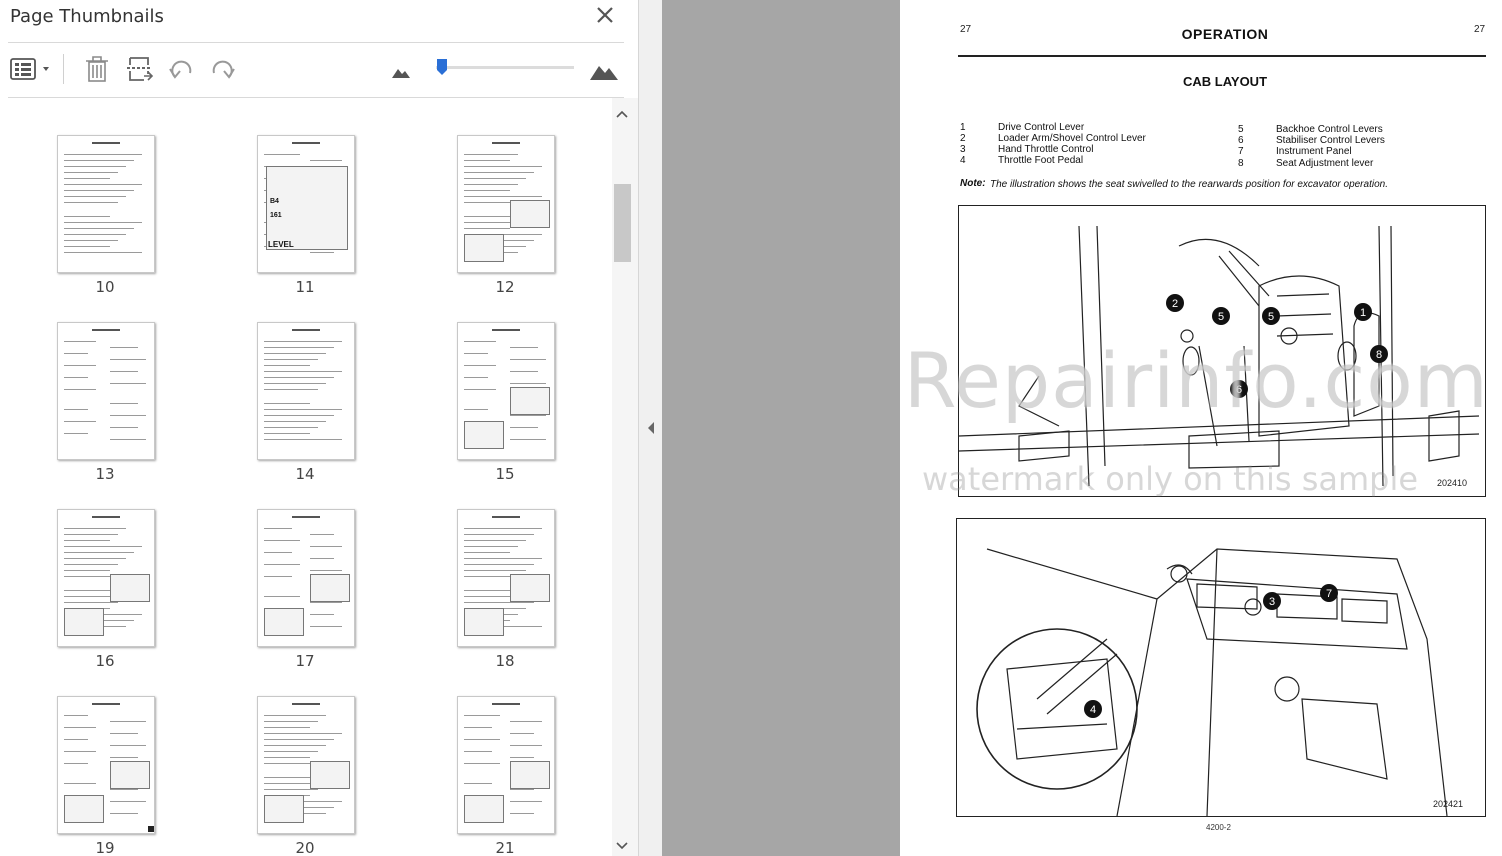  Describe the element at coordinates (1218, 827) in the screenshot. I see `footer-code: 4200-2` at that location.